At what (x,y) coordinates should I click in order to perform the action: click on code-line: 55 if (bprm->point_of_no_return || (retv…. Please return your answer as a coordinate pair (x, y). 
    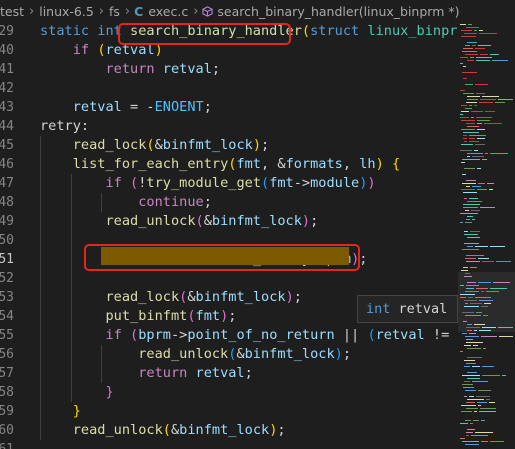
    Looking at the image, I should click on (229, 335).